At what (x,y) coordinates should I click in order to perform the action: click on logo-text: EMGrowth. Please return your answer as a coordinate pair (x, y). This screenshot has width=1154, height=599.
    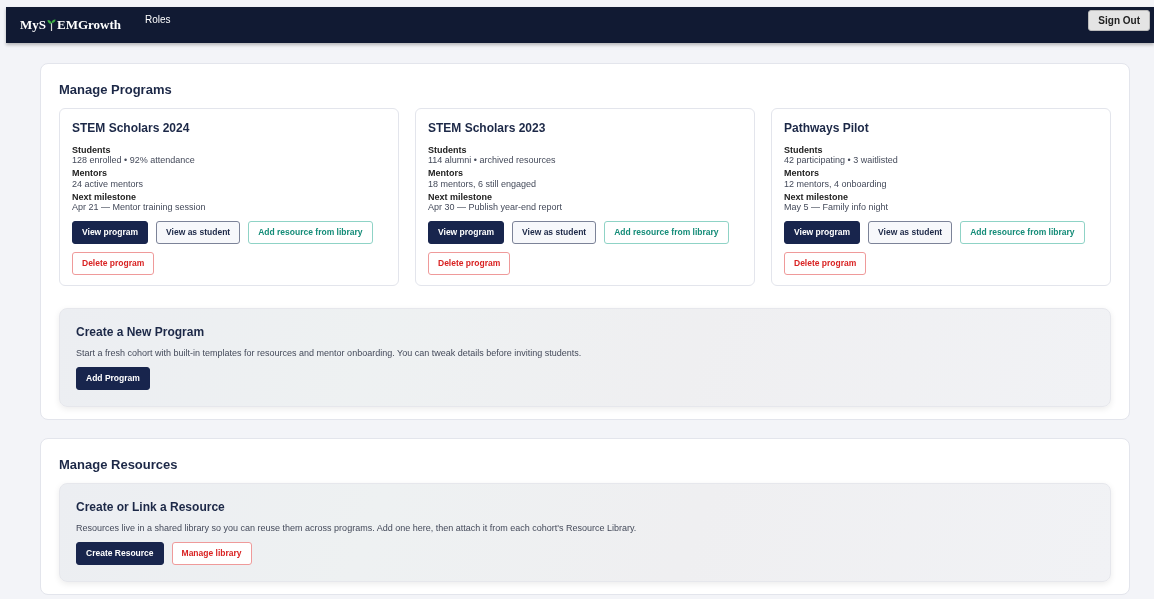
    Looking at the image, I should click on (89, 25).